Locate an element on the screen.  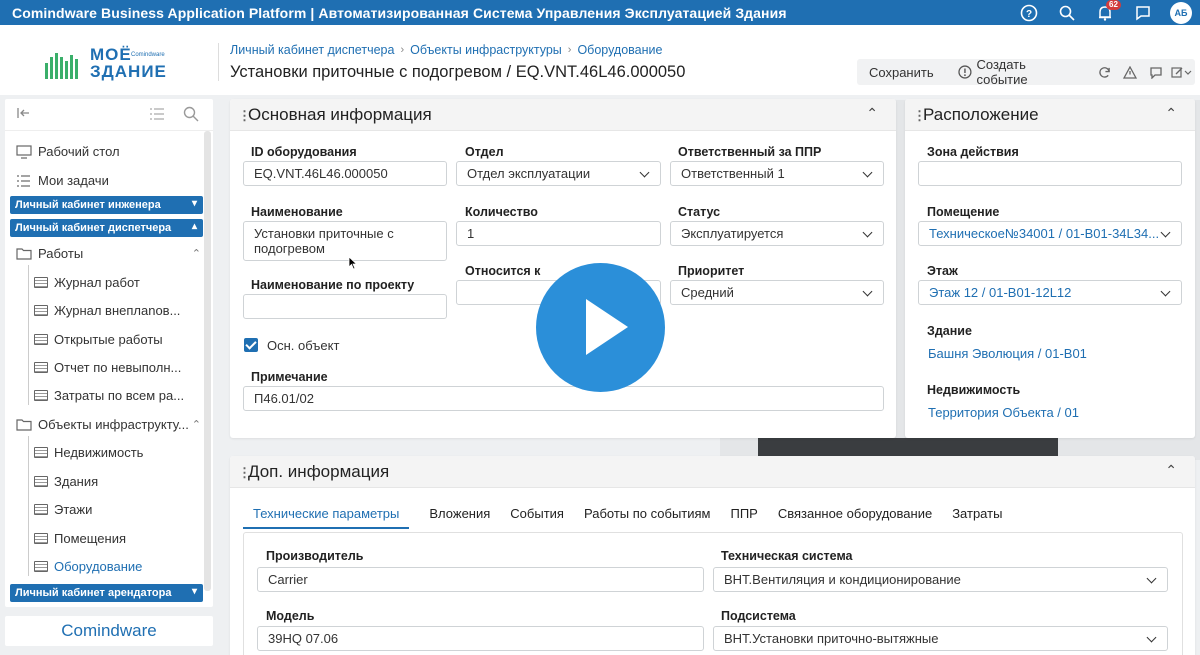
sidebar-item-open-works: Открытые работы is located at coordinates (98, 339).